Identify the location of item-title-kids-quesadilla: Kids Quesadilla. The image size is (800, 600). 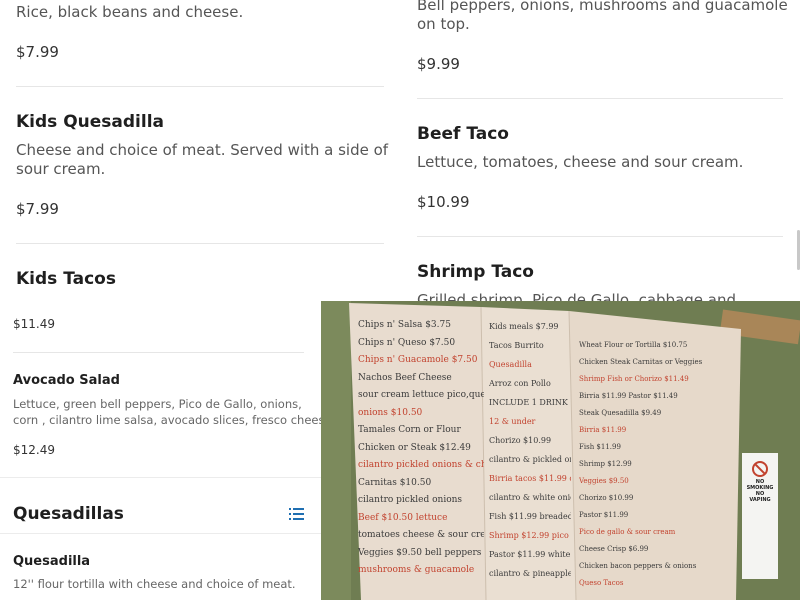
(90, 122).